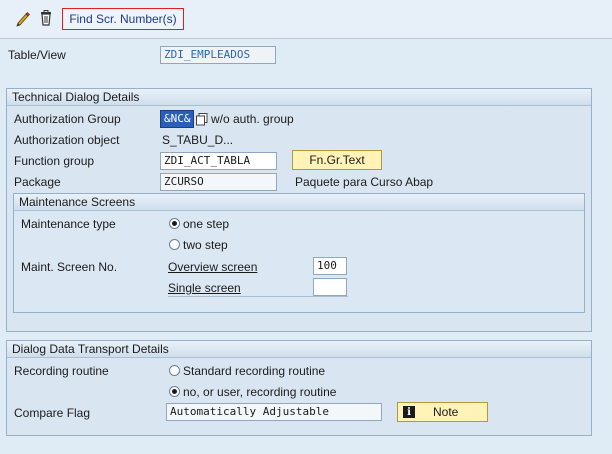  Describe the element at coordinates (177, 119) in the screenshot. I see `authorization-group-input: &NC&` at that location.